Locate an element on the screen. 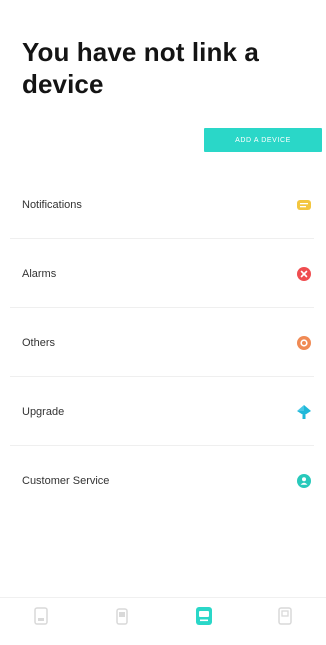  upgrade-icon is located at coordinates (304, 412).